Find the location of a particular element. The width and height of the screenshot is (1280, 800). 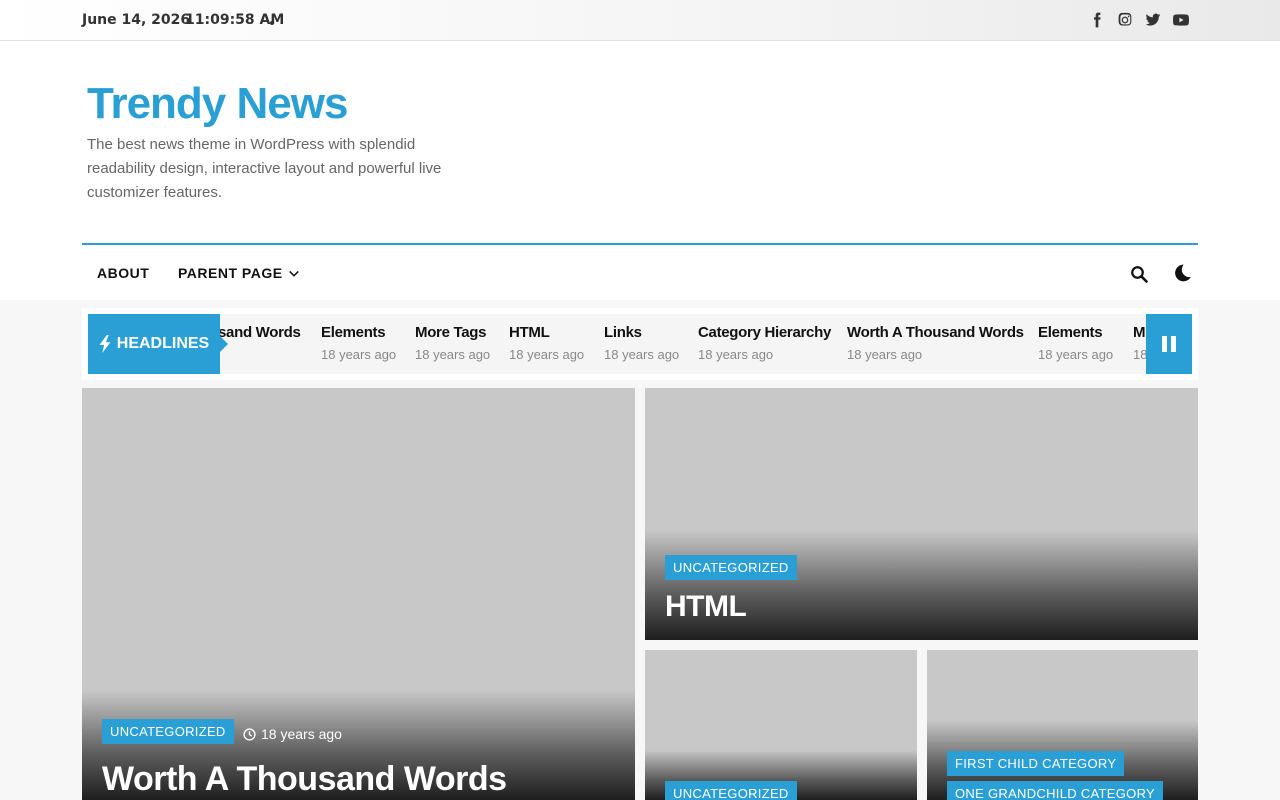

ticker-item: HTML 18 years ago is located at coordinates (546, 343).